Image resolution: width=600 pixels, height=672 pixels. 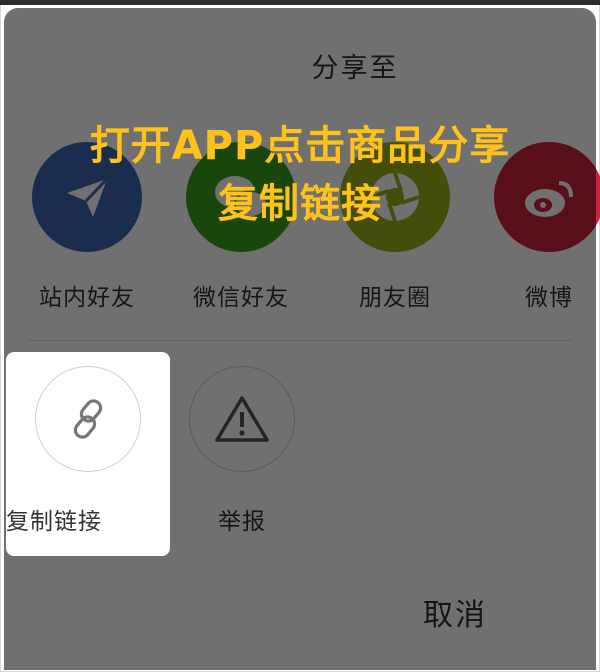 I want to click on copy-link-label: 复制链接, so click(x=54, y=522).